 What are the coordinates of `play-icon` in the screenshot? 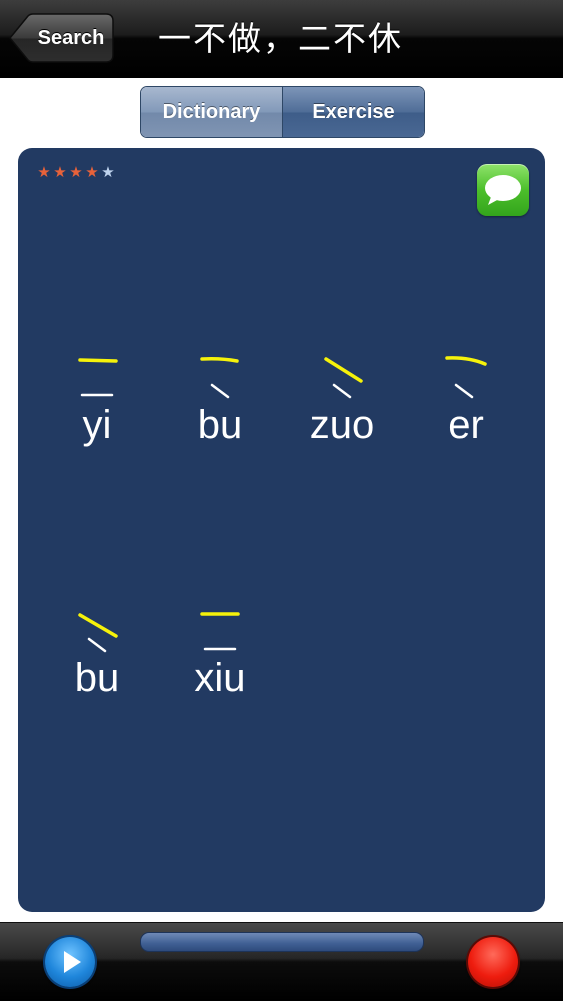 It's located at (72, 962).